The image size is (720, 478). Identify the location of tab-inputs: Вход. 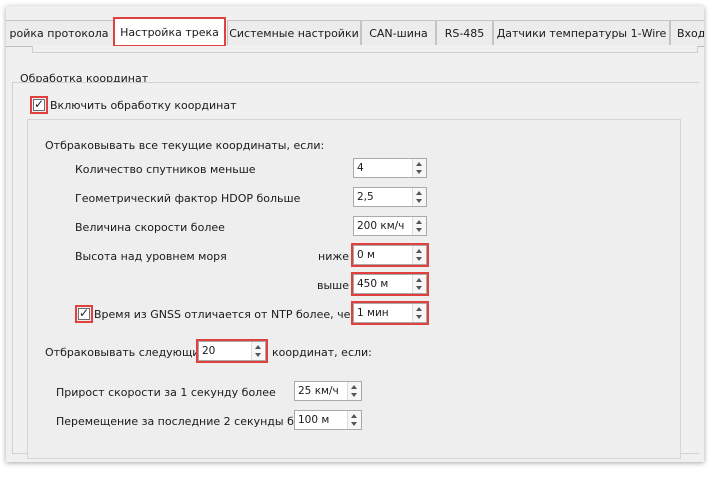
(687, 32).